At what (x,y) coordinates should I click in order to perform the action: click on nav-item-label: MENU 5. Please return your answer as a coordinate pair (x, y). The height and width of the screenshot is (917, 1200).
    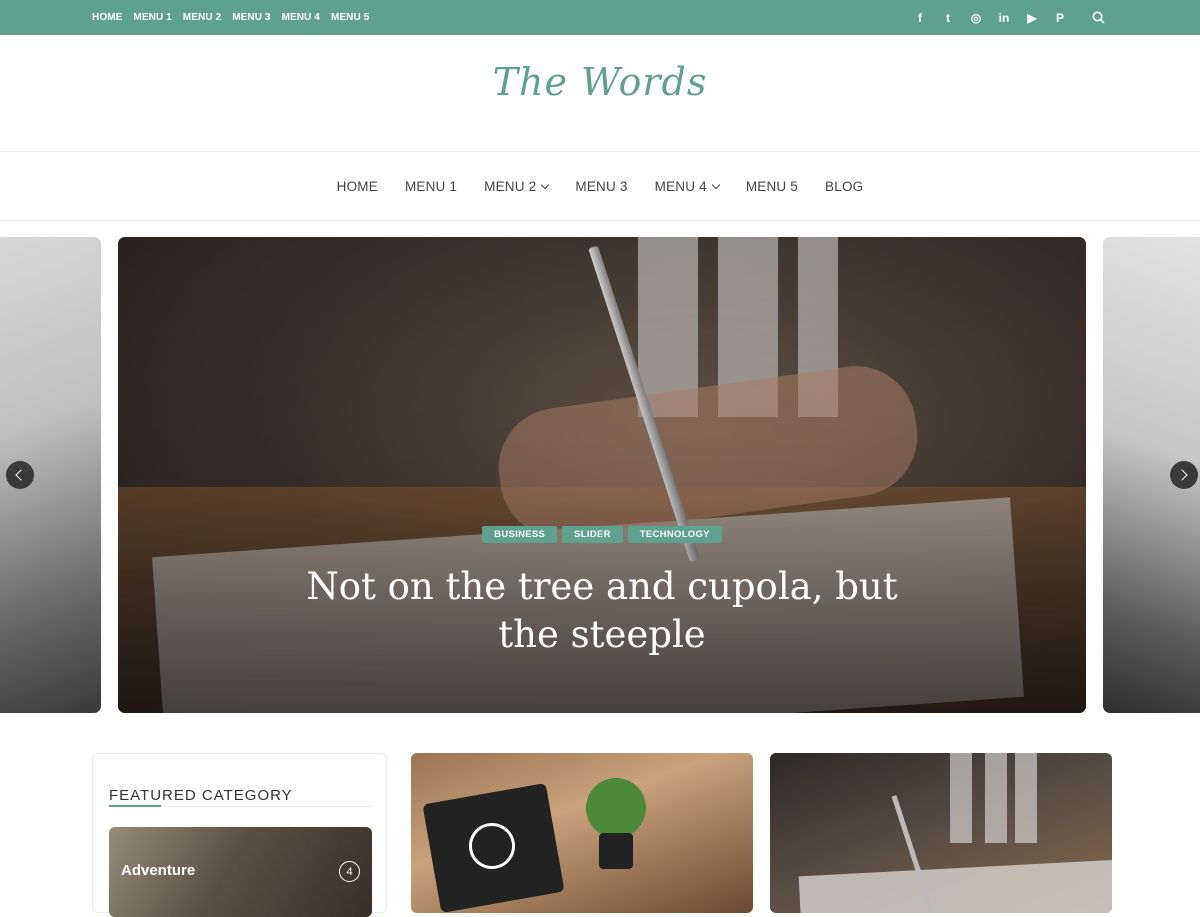
    Looking at the image, I should click on (772, 186).